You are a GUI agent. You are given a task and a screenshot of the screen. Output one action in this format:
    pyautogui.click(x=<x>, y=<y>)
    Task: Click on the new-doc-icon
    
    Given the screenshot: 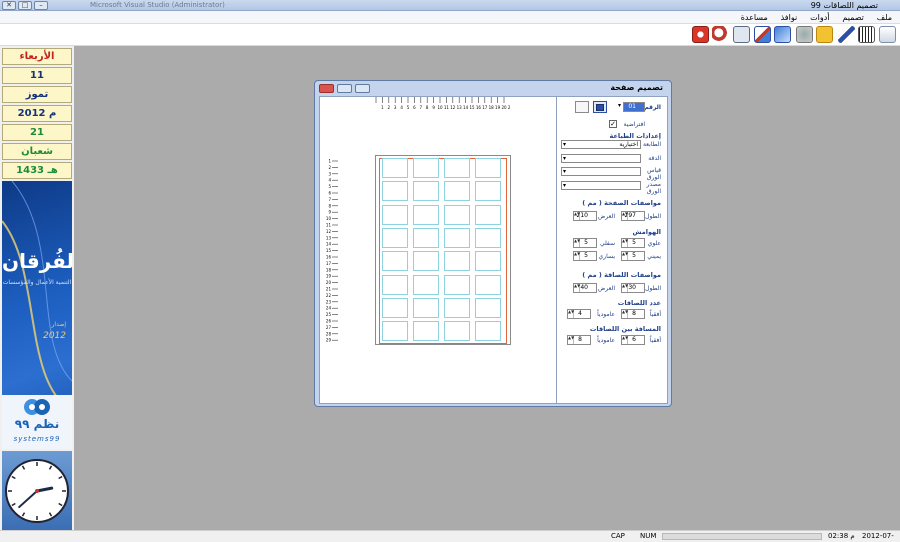 What is the action you would take?
    pyautogui.click(x=887, y=34)
    